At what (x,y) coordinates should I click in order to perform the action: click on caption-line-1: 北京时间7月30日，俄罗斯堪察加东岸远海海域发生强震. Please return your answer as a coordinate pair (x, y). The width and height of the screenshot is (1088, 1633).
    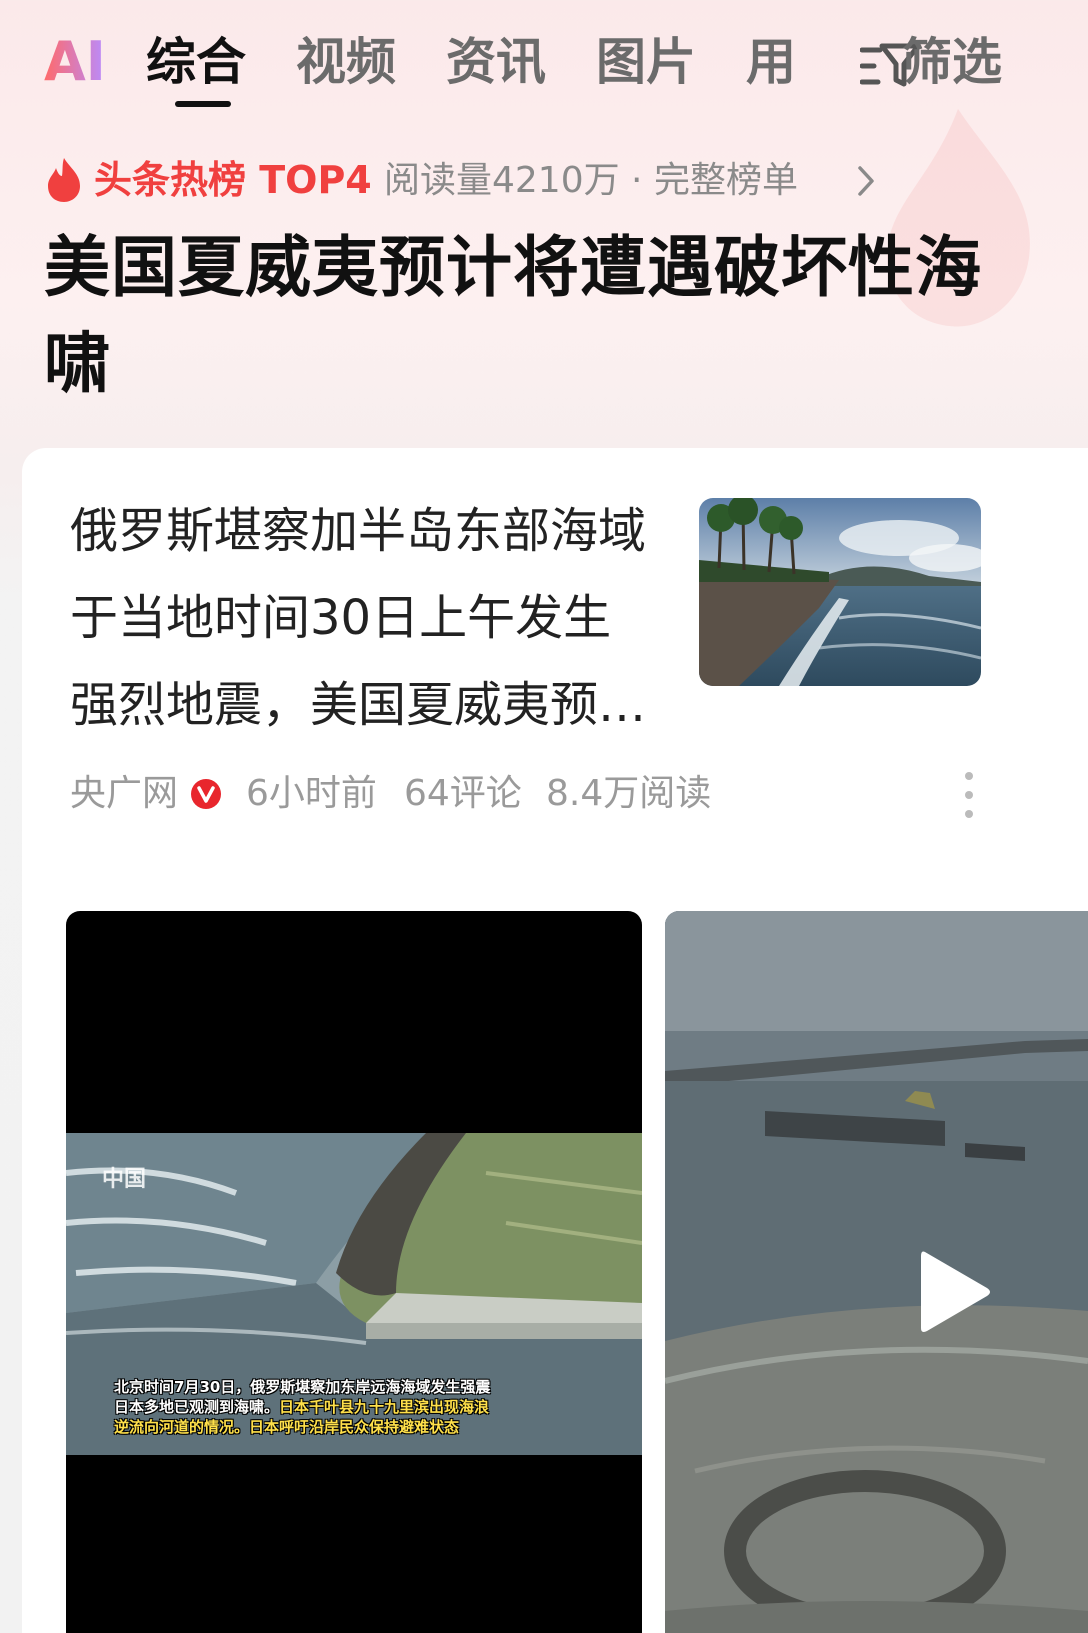
    Looking at the image, I should click on (302, 1387).